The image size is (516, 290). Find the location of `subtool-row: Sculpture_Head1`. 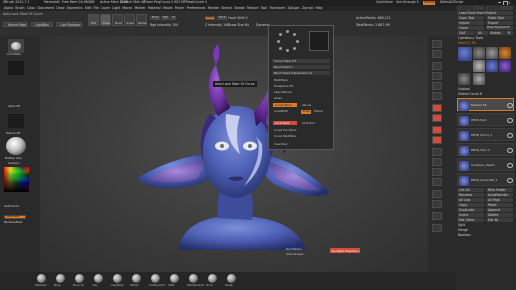

subtool-row: Sculpture_Head1 is located at coordinates (485, 164).